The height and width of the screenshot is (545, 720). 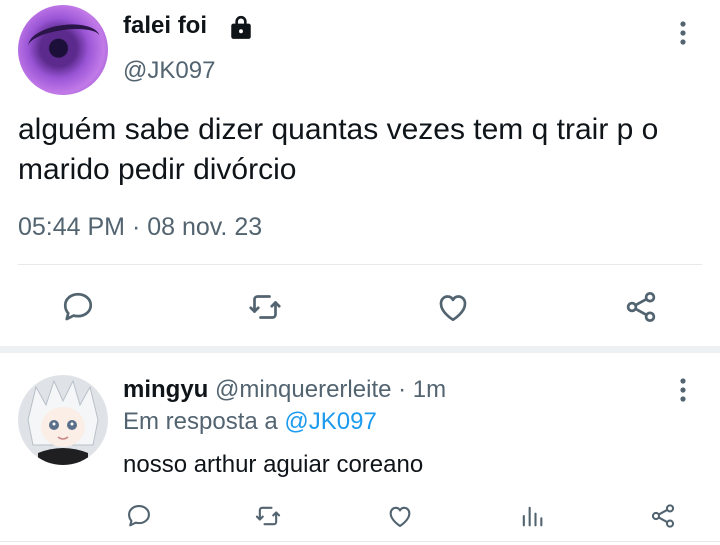 I want to click on reply-retweet-icon, so click(x=268, y=516).